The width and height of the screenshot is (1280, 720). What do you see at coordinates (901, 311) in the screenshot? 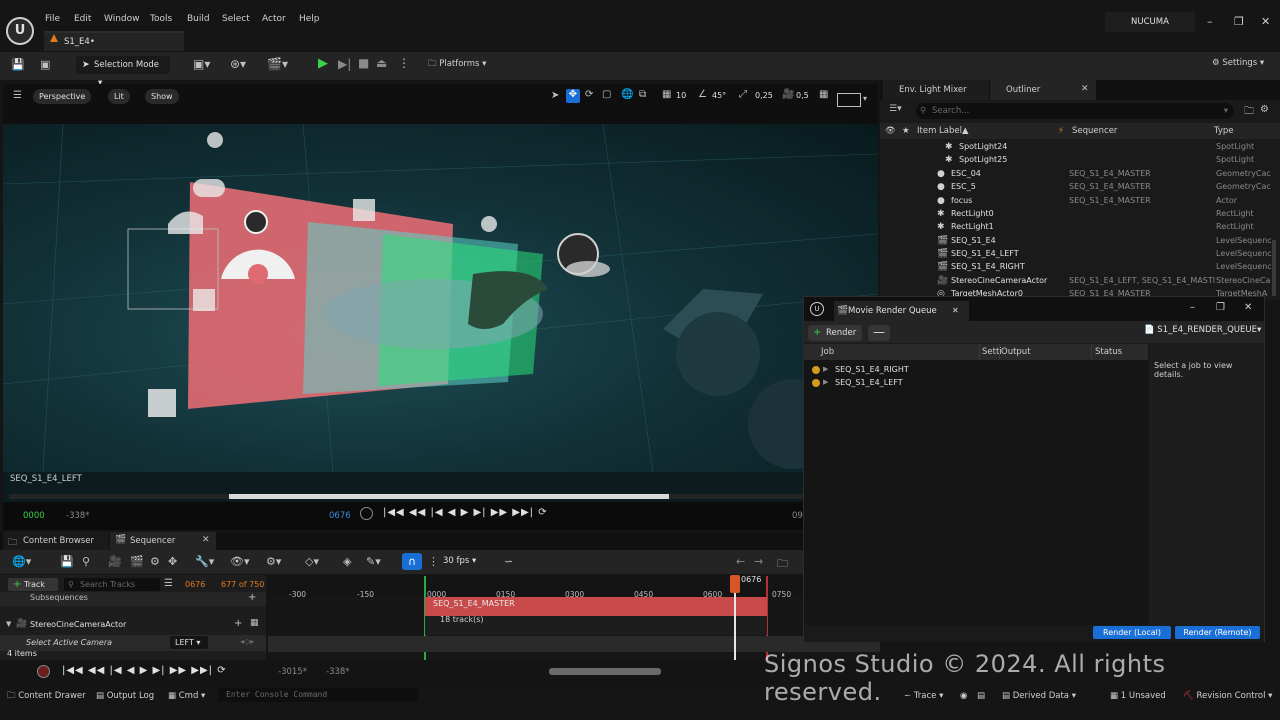
I see `mrq-tab: 🎬 Movie Render Queue ✕` at bounding box center [901, 311].